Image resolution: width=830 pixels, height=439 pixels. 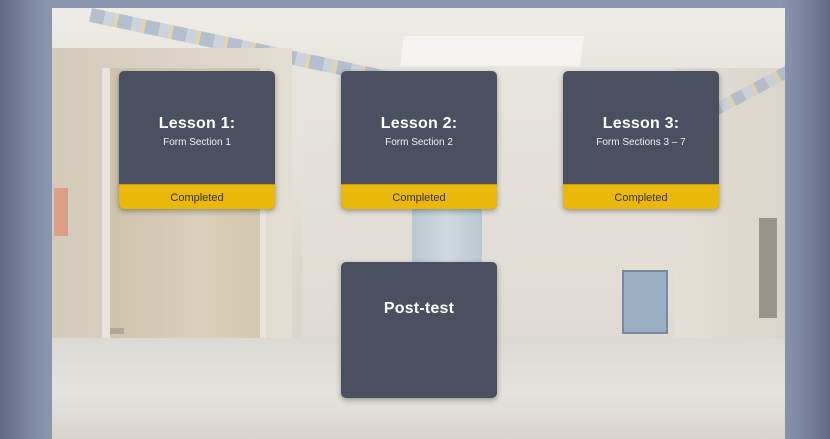 I want to click on lesson-1-card-body: Lesson 1: Form Section 1, so click(x=197, y=127).